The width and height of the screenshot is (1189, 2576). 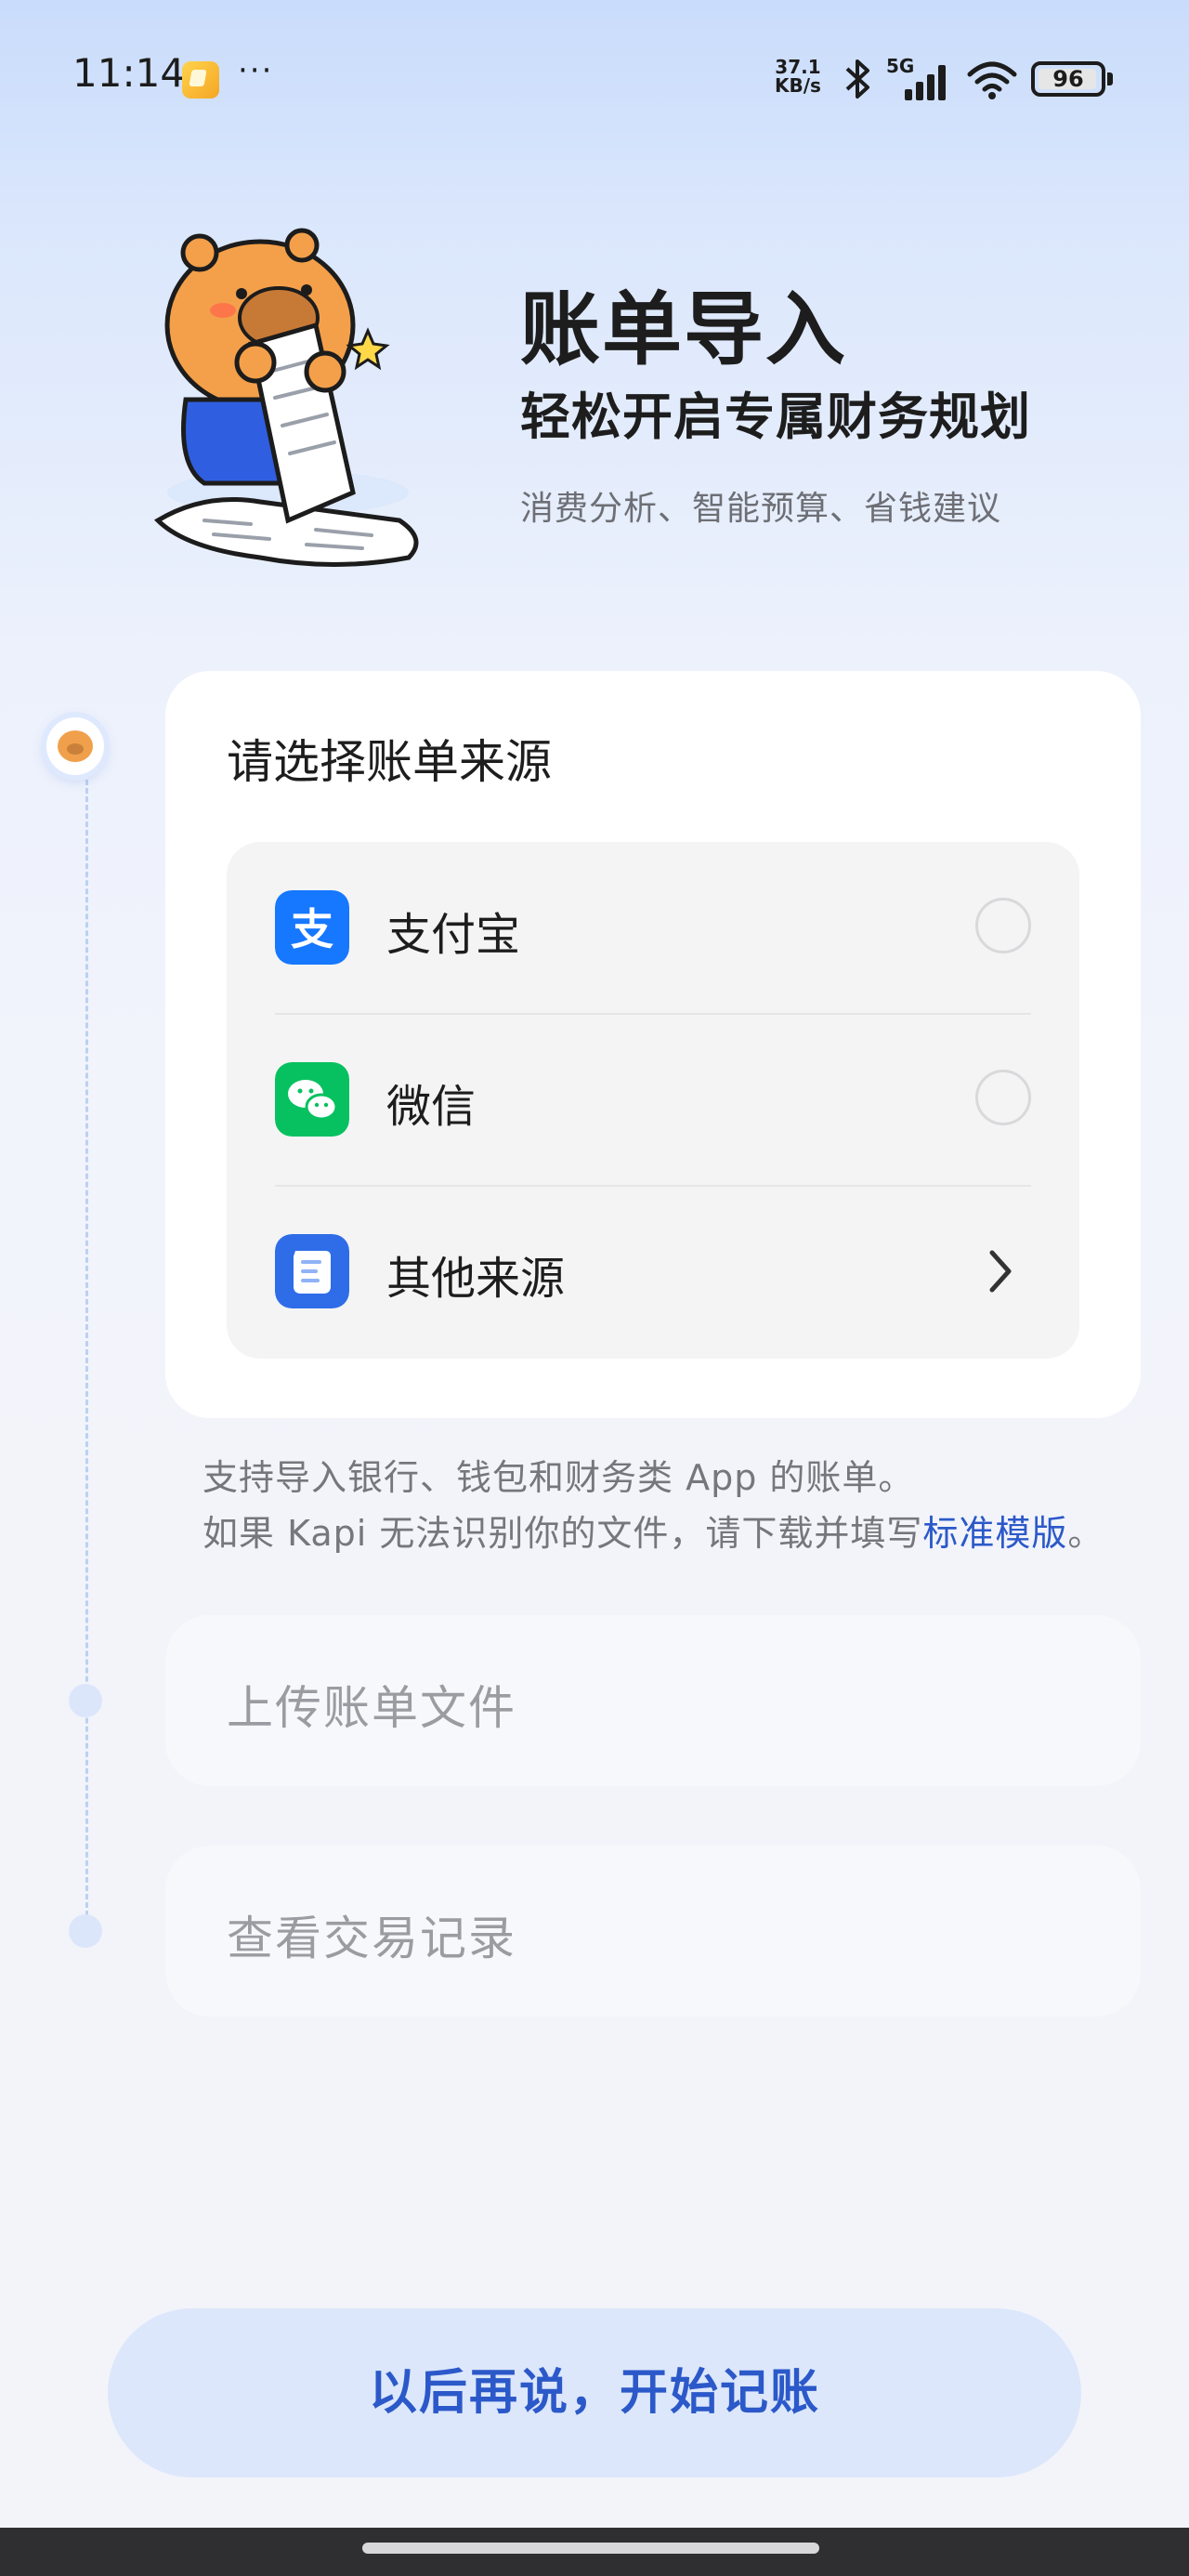 I want to click on page-title: 账单导入, so click(x=684, y=329).